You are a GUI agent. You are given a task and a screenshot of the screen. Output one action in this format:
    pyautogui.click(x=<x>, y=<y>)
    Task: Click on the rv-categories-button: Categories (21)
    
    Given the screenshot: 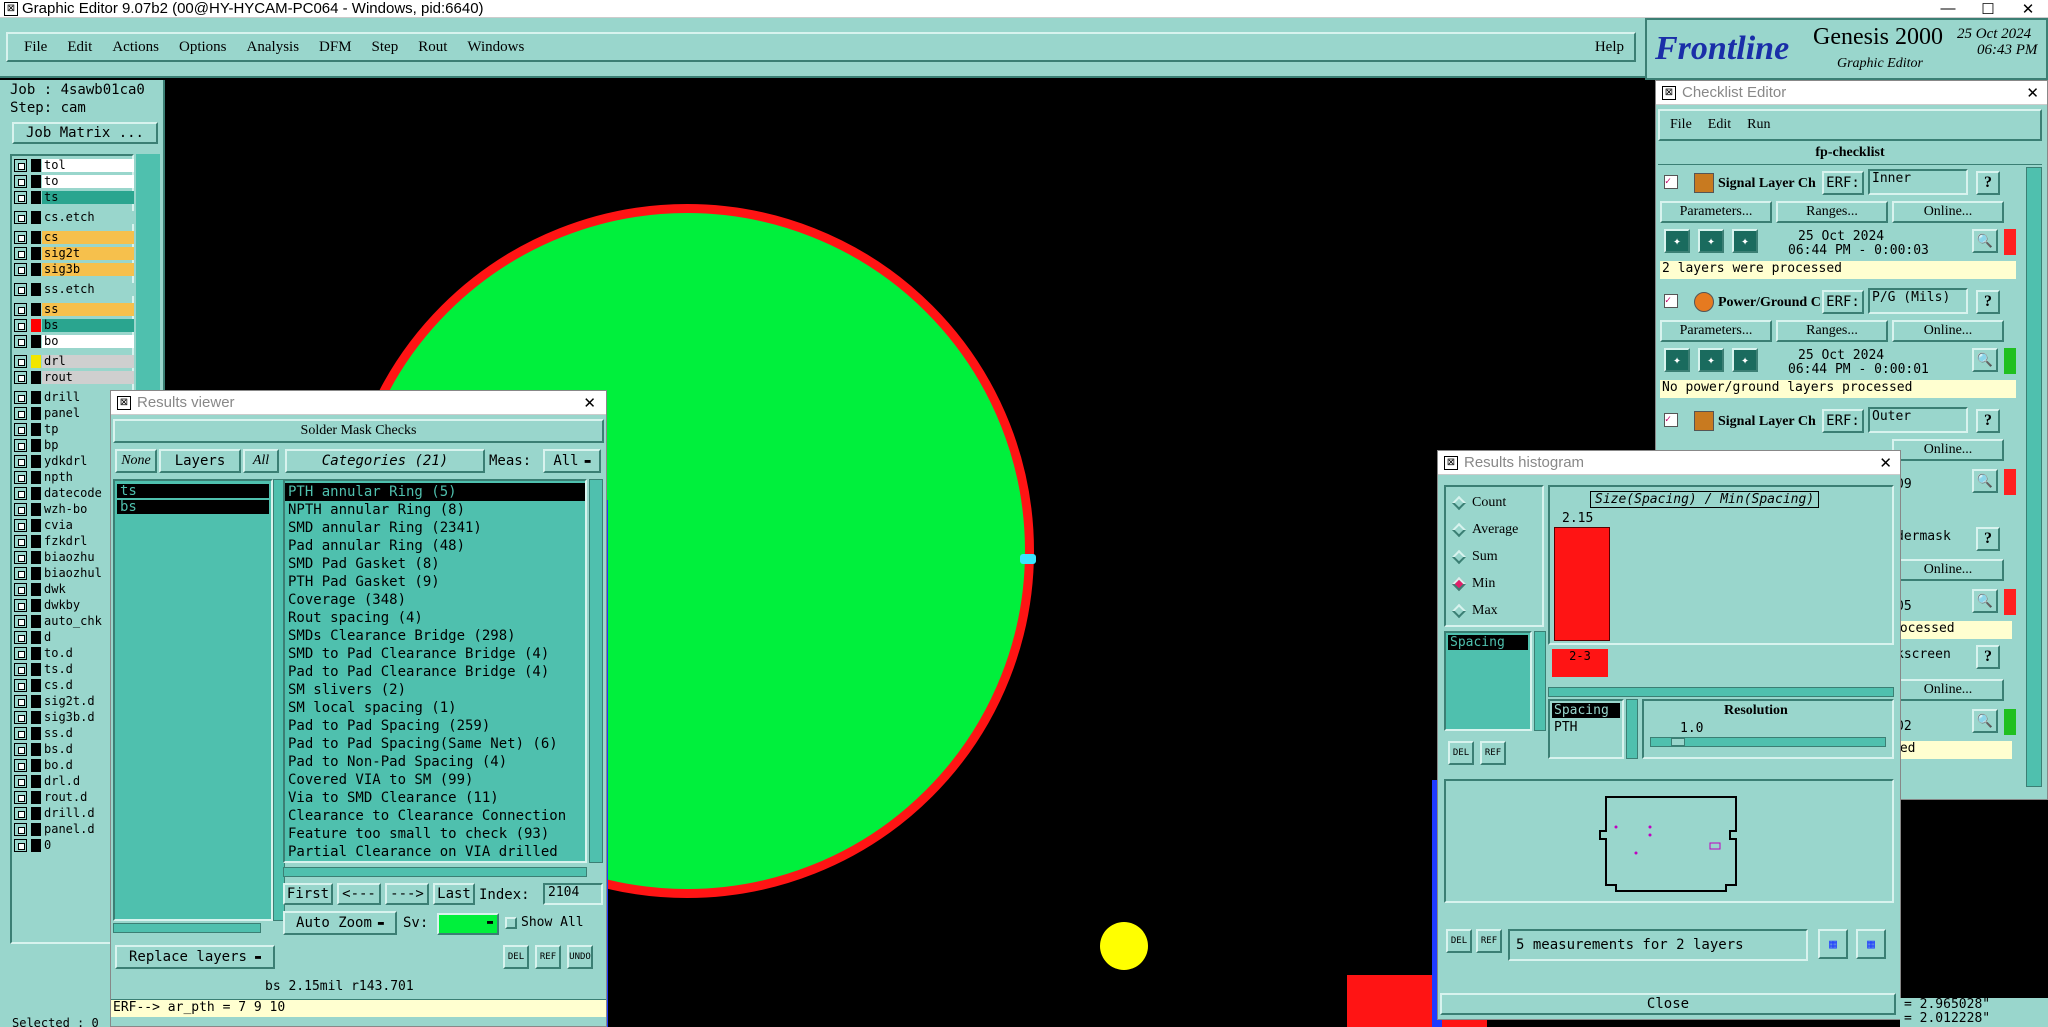 What is the action you would take?
    pyautogui.click(x=385, y=461)
    